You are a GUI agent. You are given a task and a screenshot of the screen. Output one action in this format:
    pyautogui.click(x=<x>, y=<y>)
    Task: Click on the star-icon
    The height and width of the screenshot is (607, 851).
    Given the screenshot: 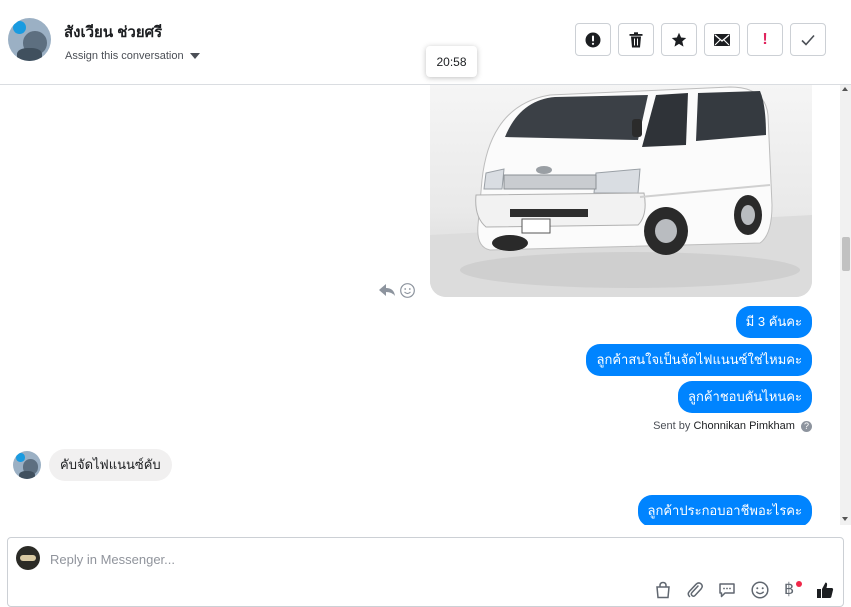 What is the action you would take?
    pyautogui.click(x=679, y=39)
    